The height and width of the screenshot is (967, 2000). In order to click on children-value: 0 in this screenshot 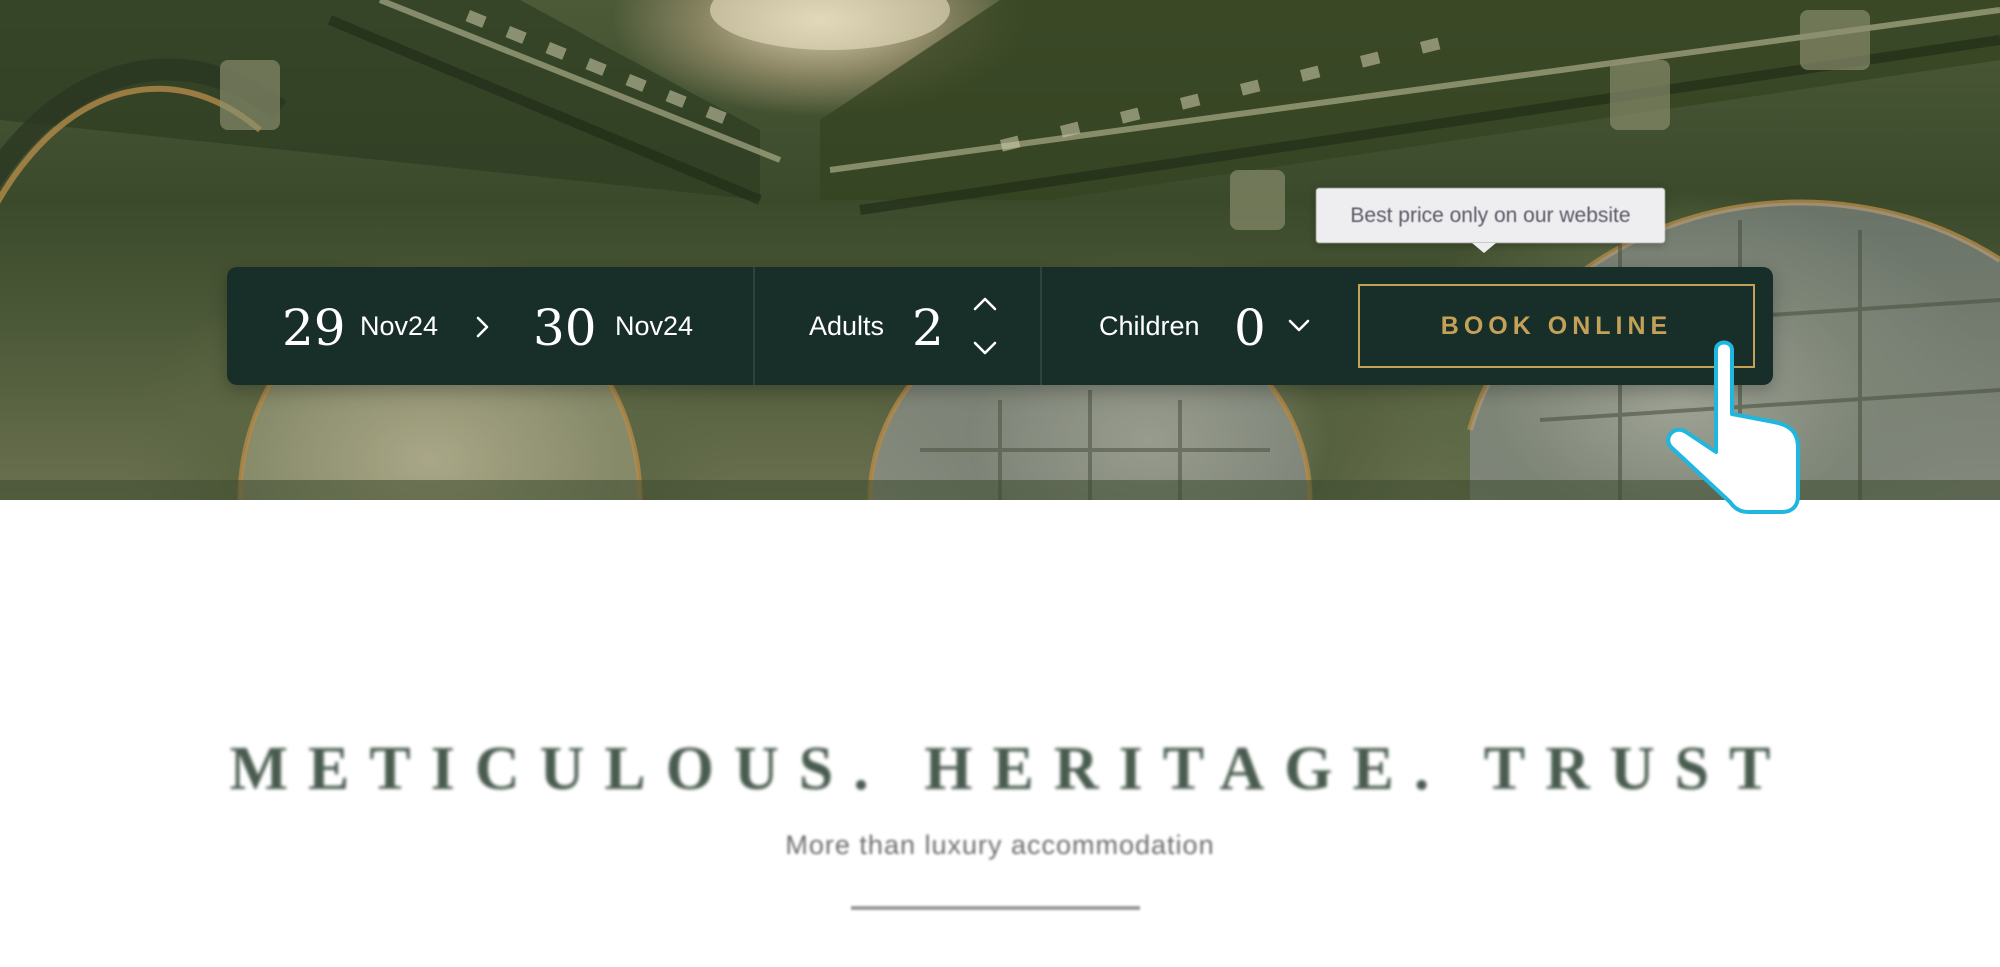, I will do `click(1250, 328)`.